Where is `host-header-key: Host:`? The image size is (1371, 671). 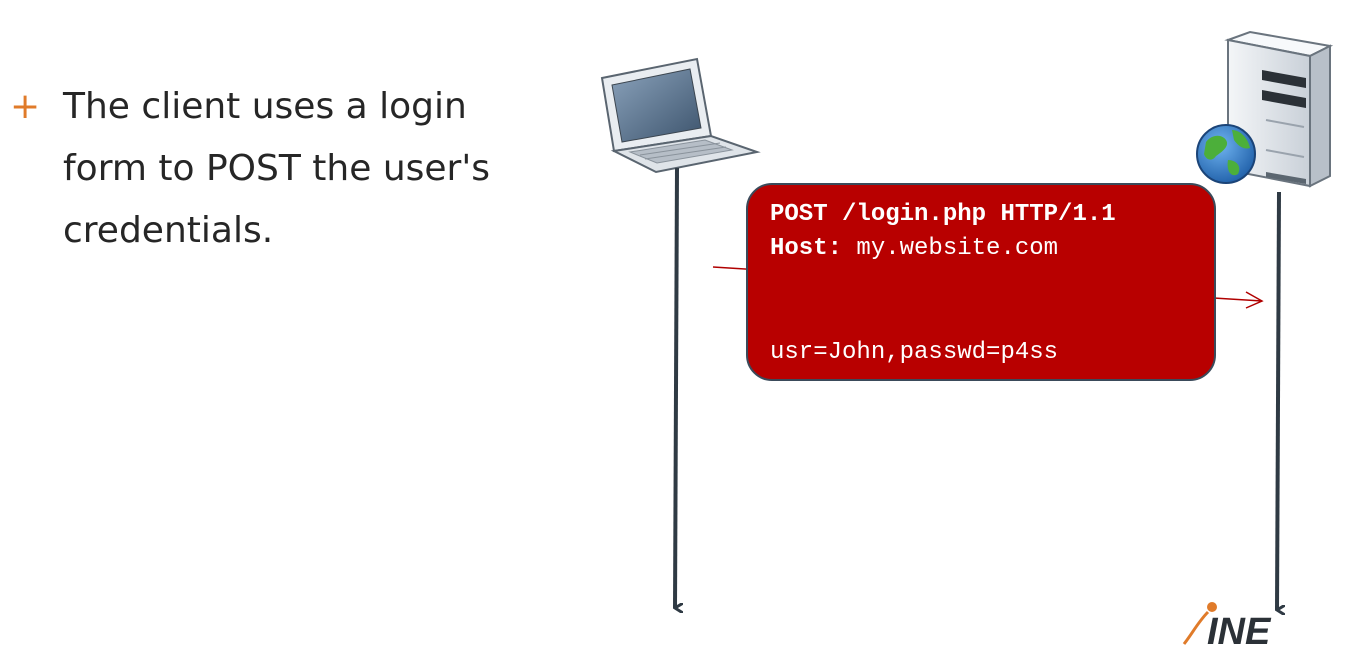
host-header-key: Host: is located at coordinates (806, 248).